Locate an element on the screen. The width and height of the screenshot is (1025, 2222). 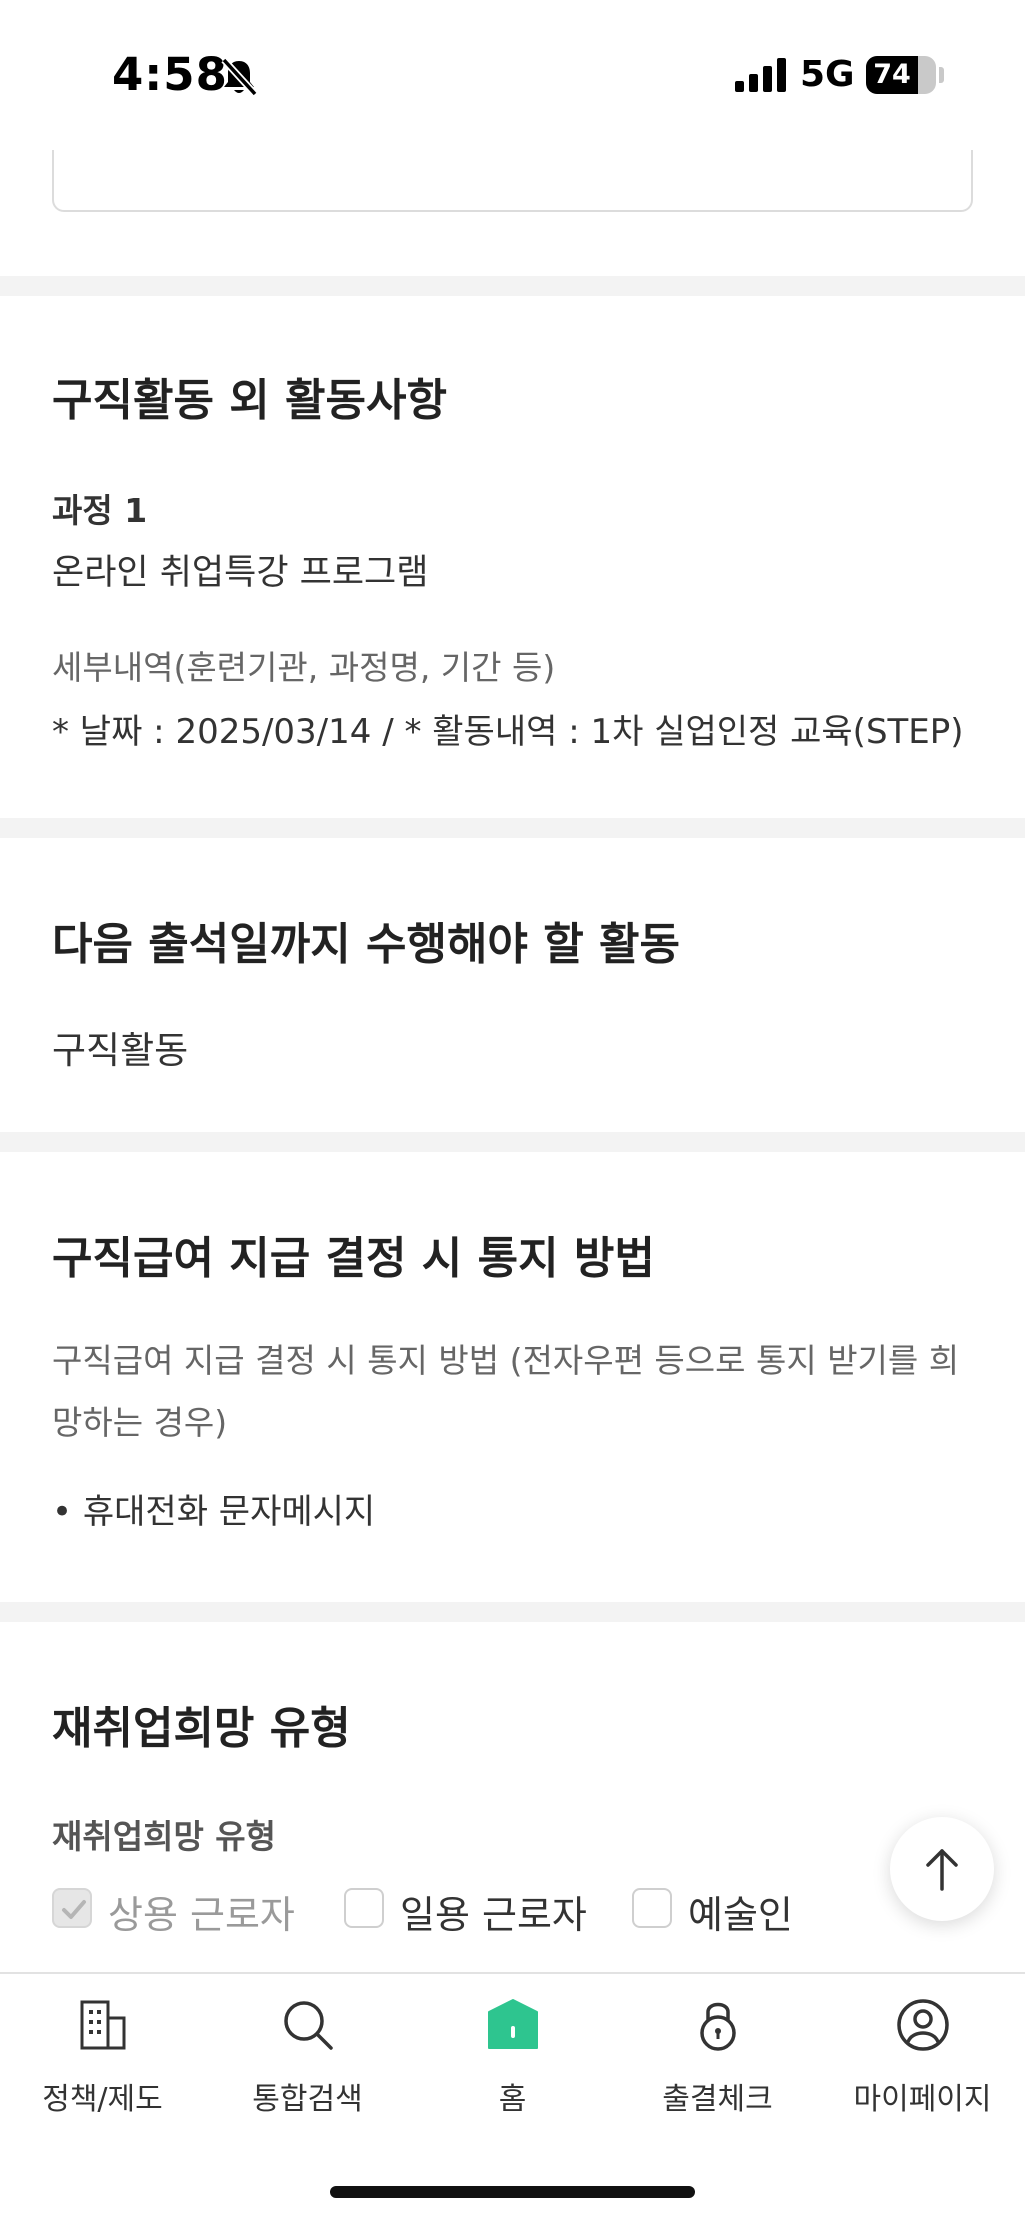
nav-item-attendance: 출결체크 is located at coordinates (717, 2049).